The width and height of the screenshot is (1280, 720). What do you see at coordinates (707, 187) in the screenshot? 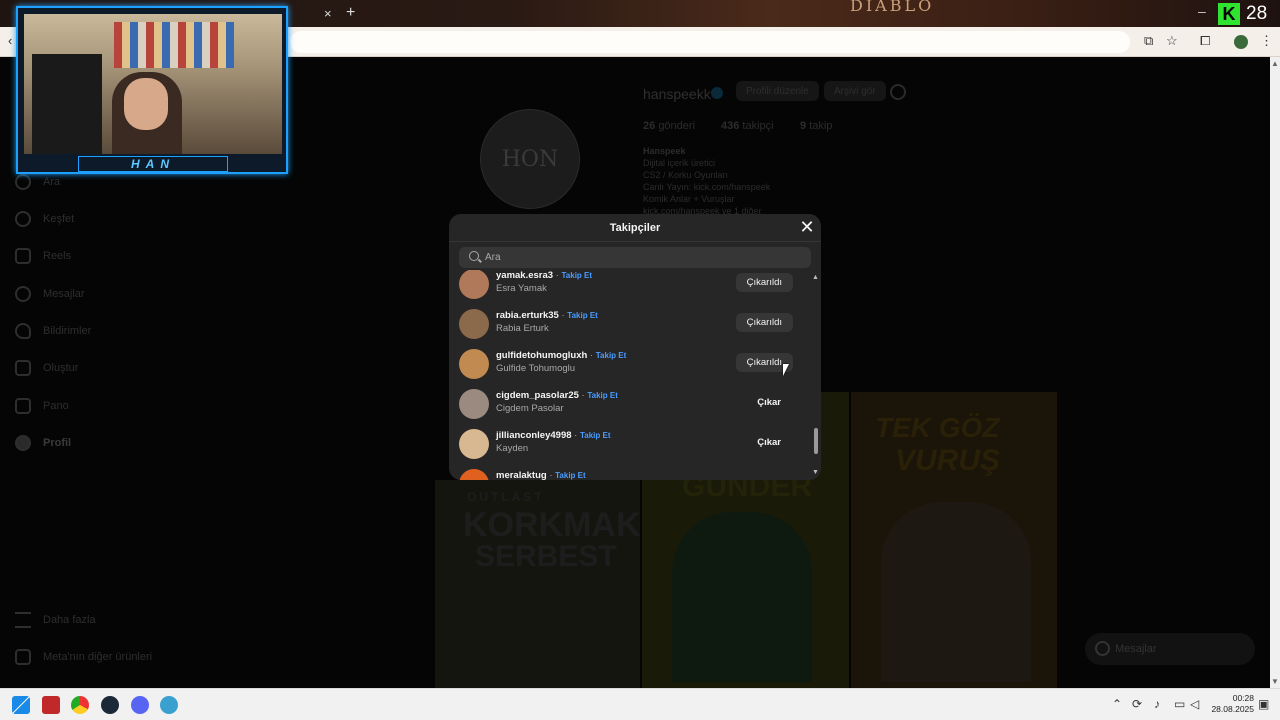
I see `bio-line: Canlı Yayın: kick.com/hanspeek` at bounding box center [707, 187].